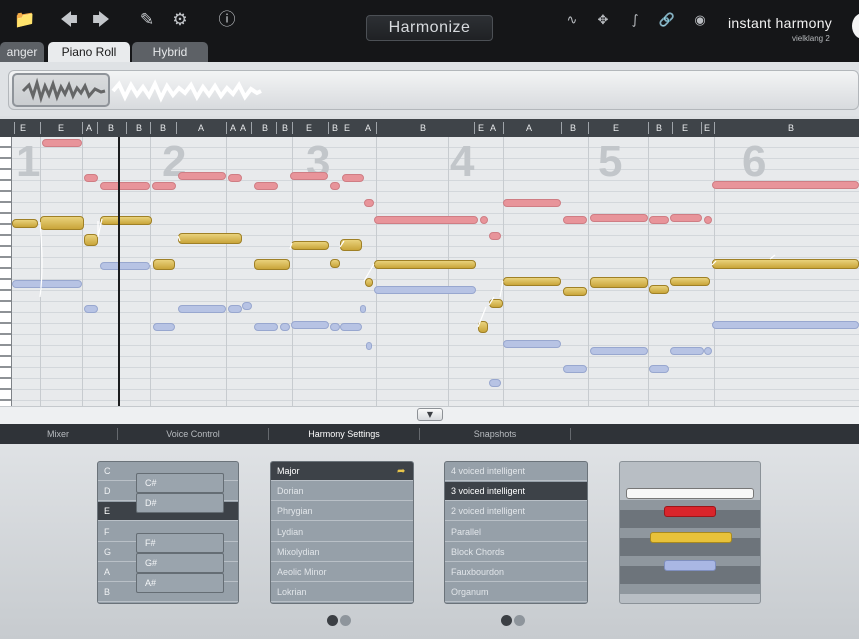 Image resolution: width=859 pixels, height=639 pixels. What do you see at coordinates (855, 26) in the screenshot?
I see `brand-logo-icon` at bounding box center [855, 26].